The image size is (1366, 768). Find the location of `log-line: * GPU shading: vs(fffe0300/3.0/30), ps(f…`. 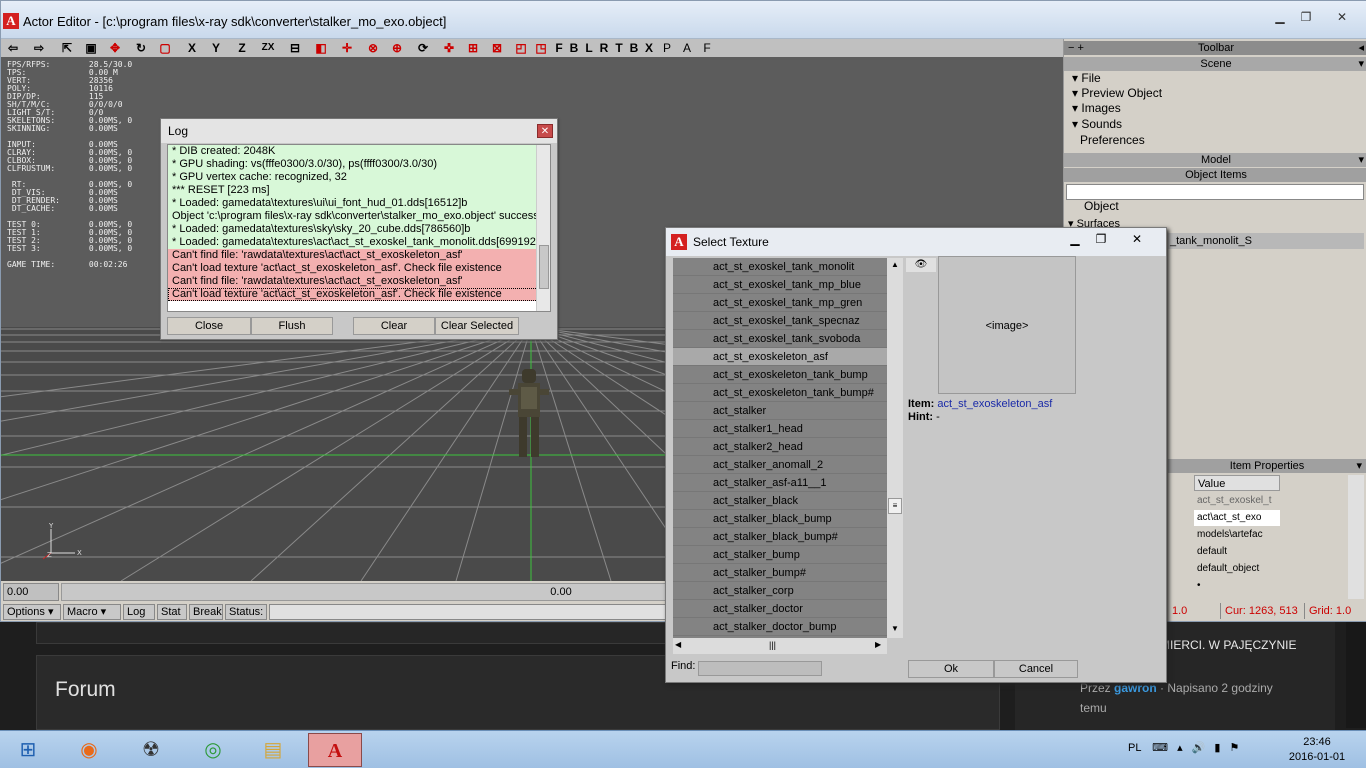

log-line: * GPU shading: vs(fffe0300/3.0/30), ps(f… is located at coordinates (359, 164).